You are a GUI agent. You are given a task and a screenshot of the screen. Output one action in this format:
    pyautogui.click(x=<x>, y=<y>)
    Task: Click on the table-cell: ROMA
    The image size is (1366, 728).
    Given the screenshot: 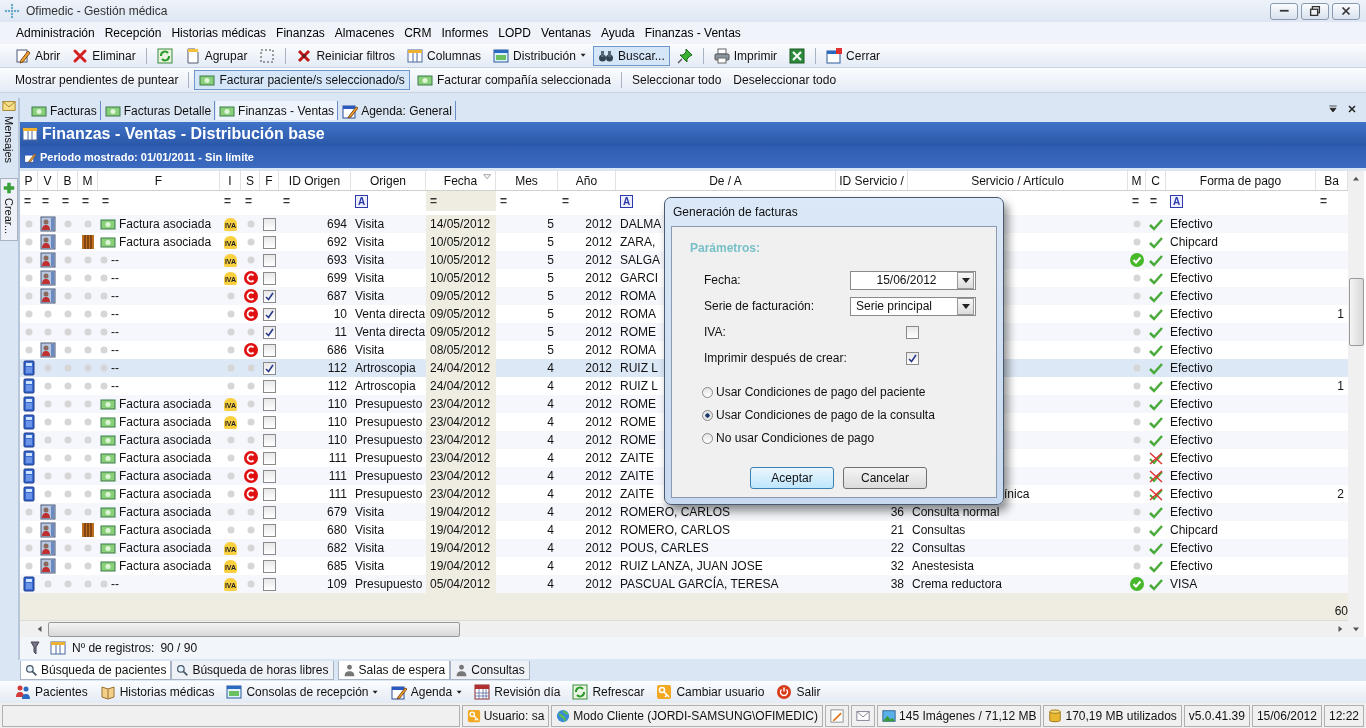 What is the action you would take?
    pyautogui.click(x=638, y=350)
    